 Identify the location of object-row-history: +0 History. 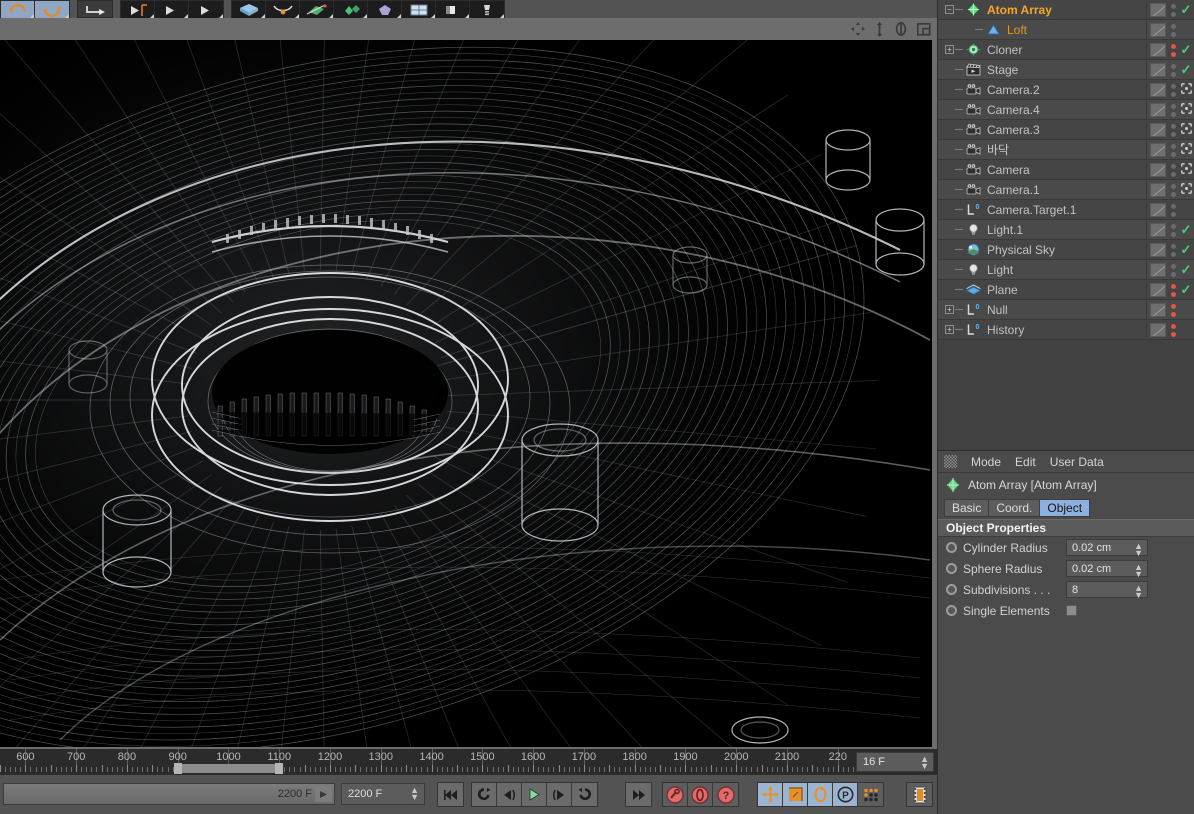
(1066, 330).